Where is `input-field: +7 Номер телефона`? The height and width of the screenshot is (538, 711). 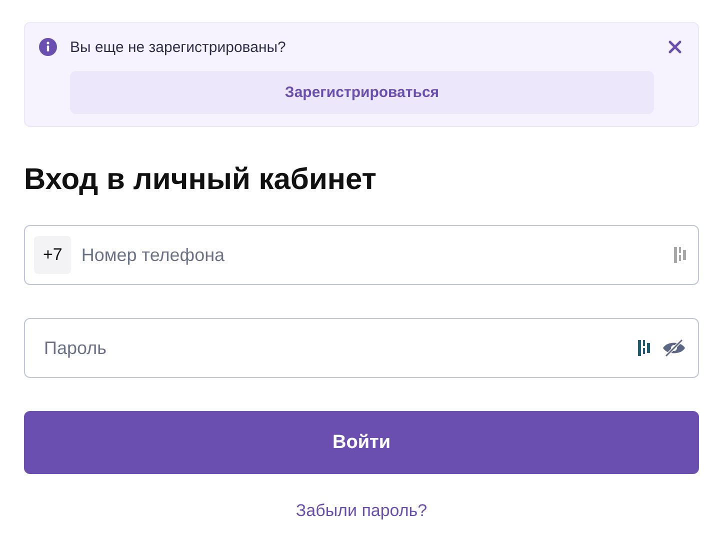 input-field: +7 Номер телефона is located at coordinates (361, 255).